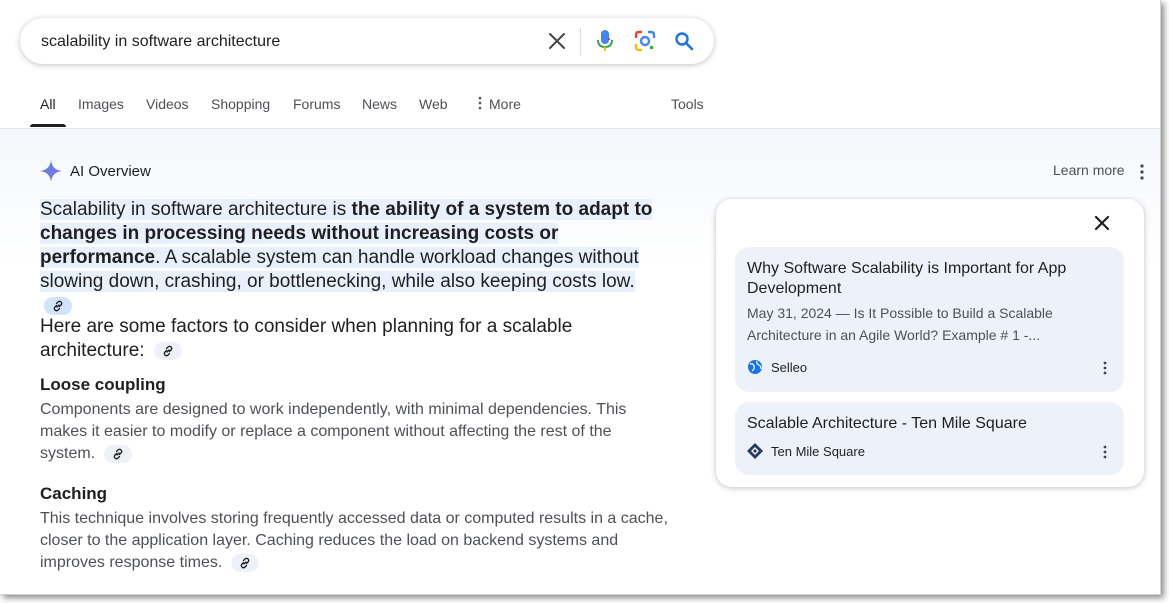  I want to click on tab-images: Images, so click(101, 104).